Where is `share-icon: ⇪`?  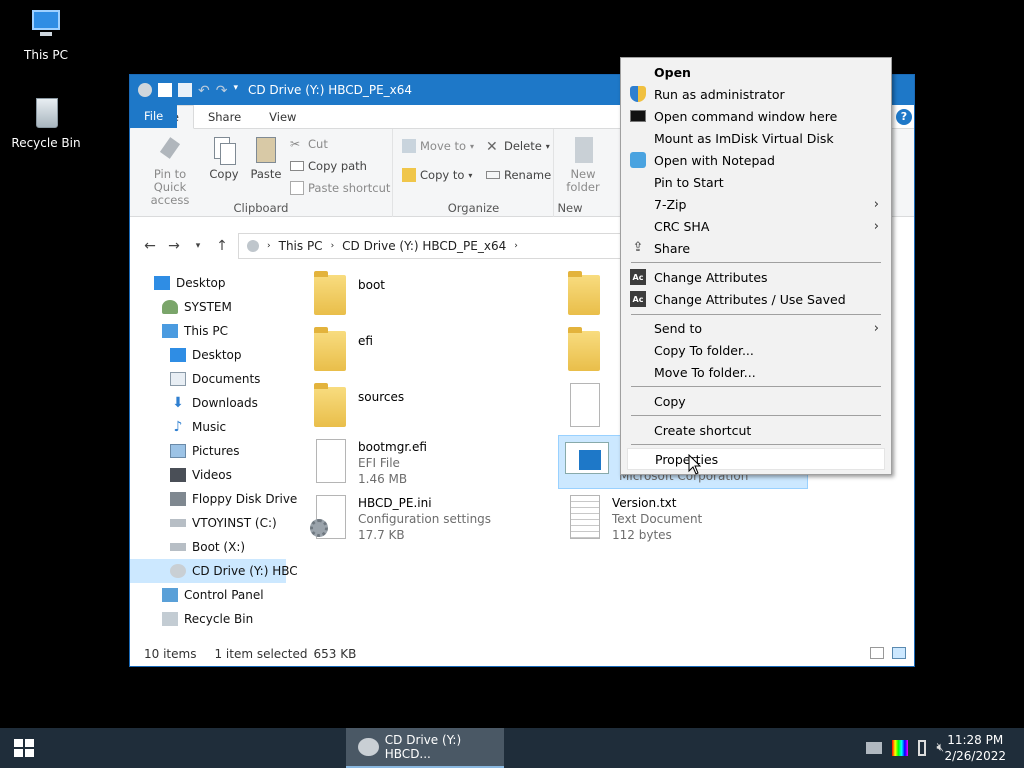
share-icon: ⇪ is located at coordinates (638, 247).